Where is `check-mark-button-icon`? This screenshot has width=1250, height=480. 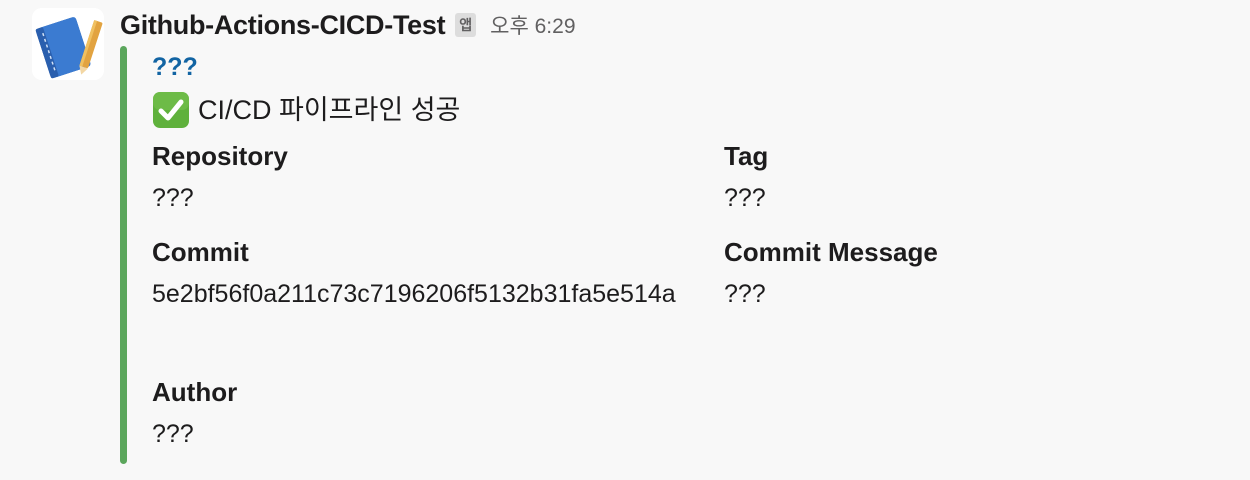 check-mark-button-icon is located at coordinates (171, 110).